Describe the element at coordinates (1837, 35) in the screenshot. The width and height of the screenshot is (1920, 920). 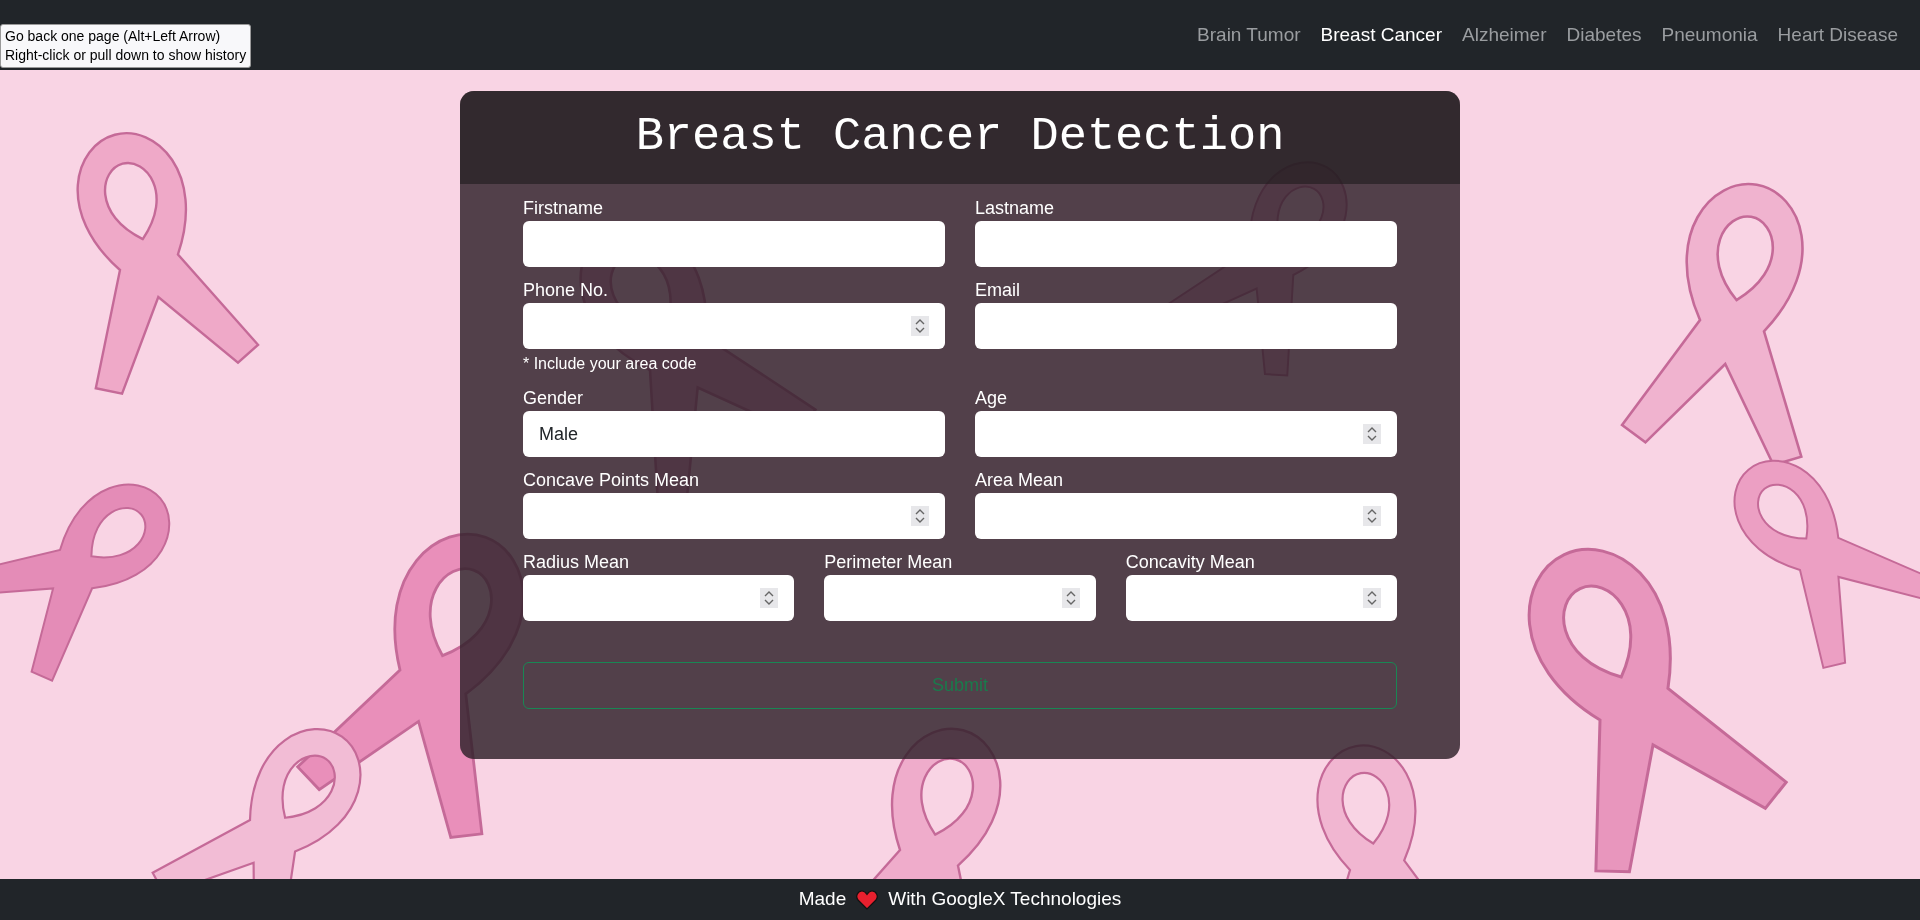
I see `nav-link: Heart Disease` at that location.